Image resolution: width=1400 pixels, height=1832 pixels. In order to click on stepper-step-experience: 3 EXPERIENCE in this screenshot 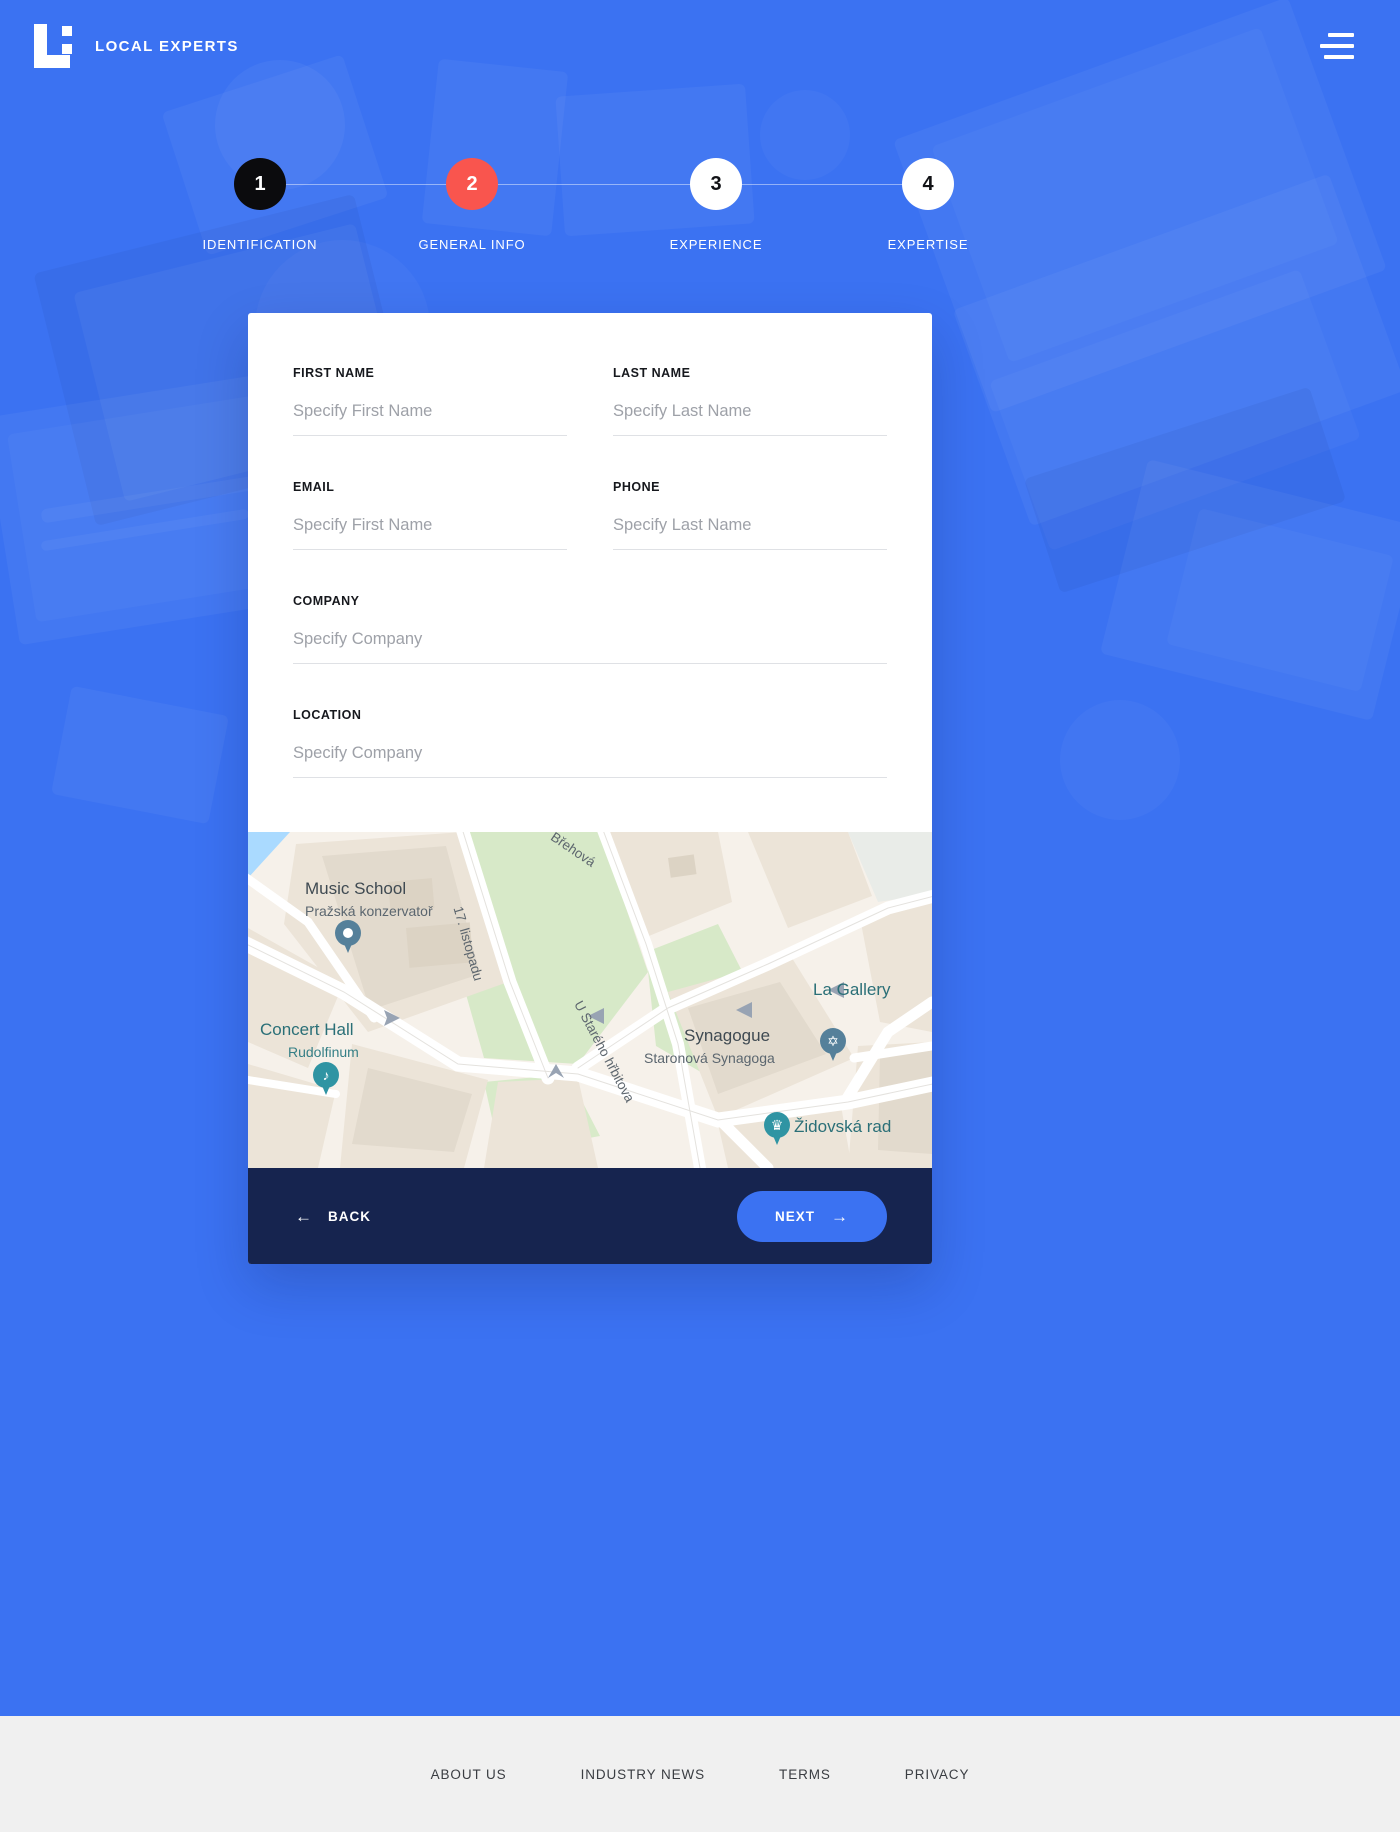, I will do `click(716, 205)`.